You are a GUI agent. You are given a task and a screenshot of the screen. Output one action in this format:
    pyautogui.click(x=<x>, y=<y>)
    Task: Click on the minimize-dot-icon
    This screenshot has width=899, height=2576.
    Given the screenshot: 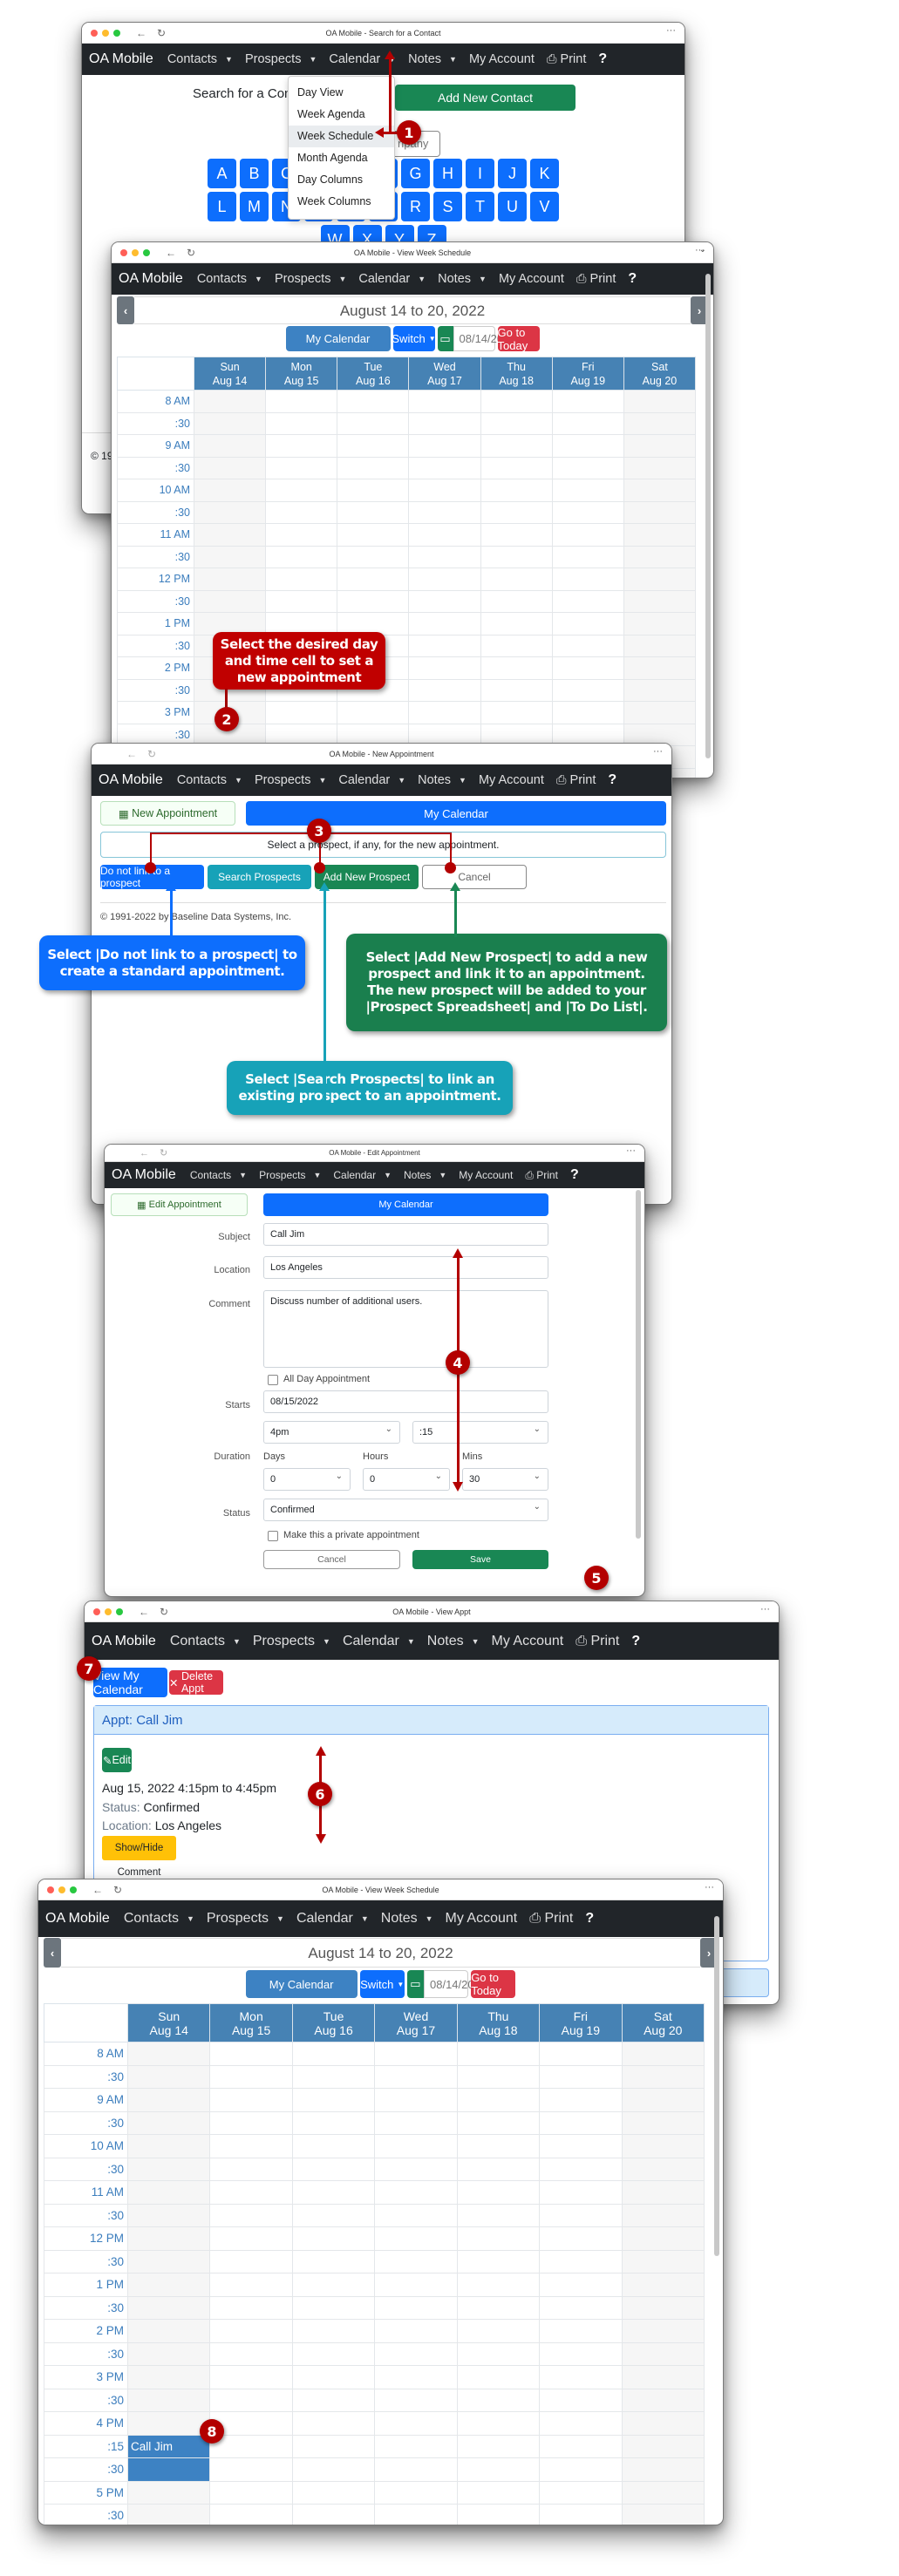 What is the action you would take?
    pyautogui.click(x=62, y=1889)
    